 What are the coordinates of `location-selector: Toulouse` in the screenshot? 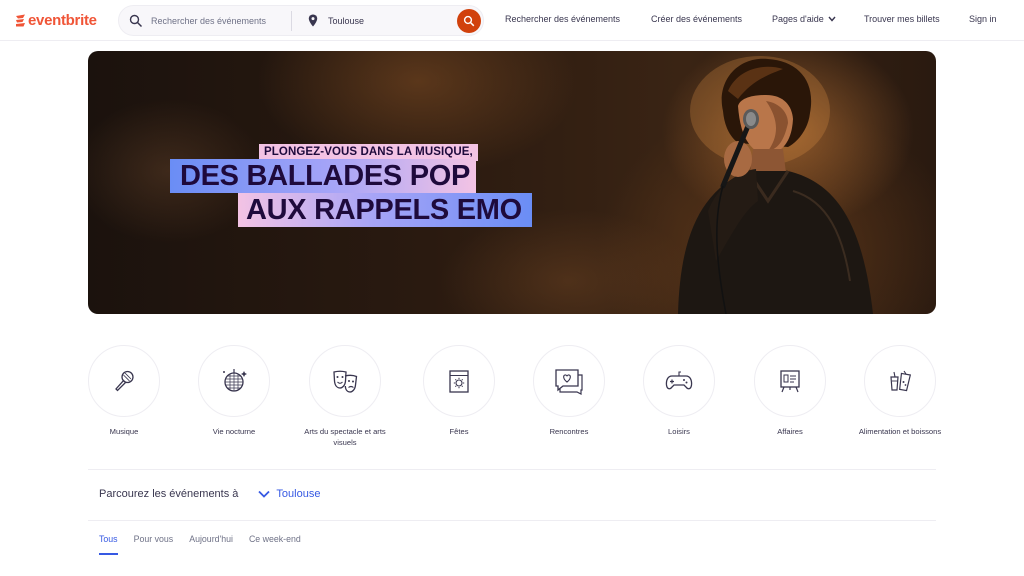 It's located at (289, 494).